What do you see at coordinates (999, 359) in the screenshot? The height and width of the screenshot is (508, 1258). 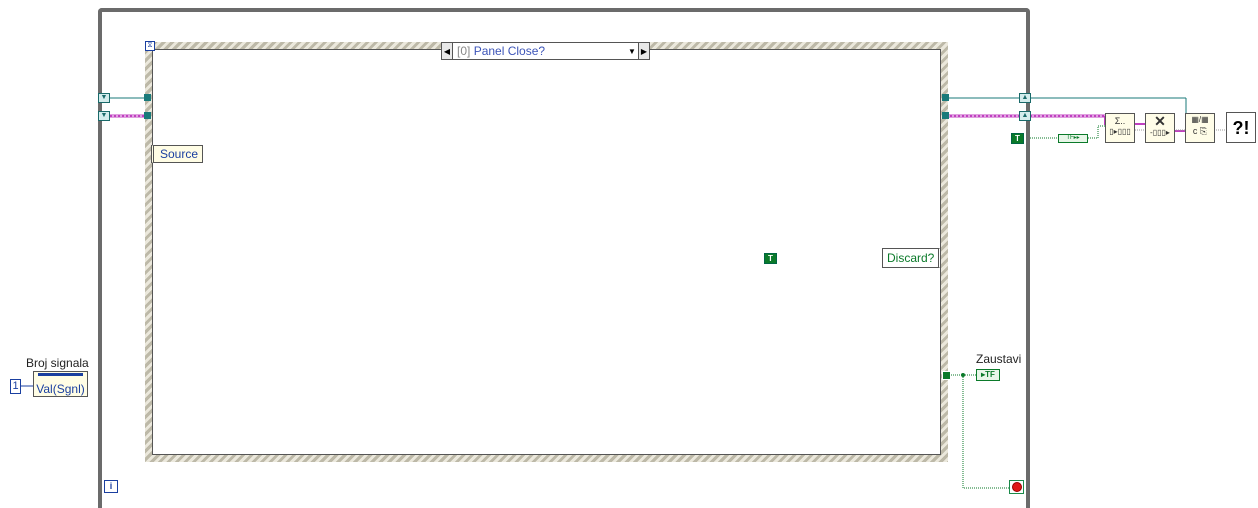 I see `zaustavi-label: Zaustavi` at bounding box center [999, 359].